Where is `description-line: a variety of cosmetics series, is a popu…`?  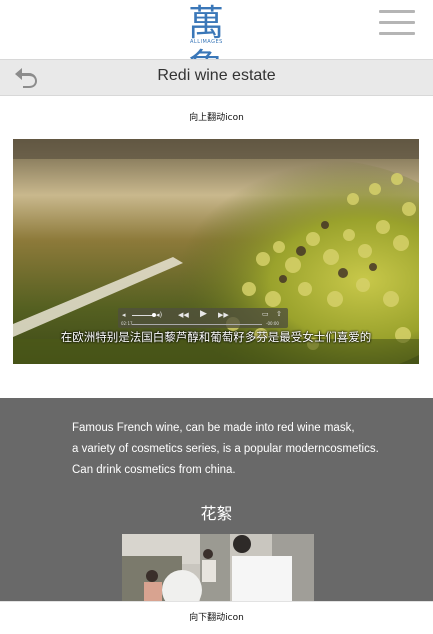 description-line: a variety of cosmetics series, is a popu… is located at coordinates (225, 449).